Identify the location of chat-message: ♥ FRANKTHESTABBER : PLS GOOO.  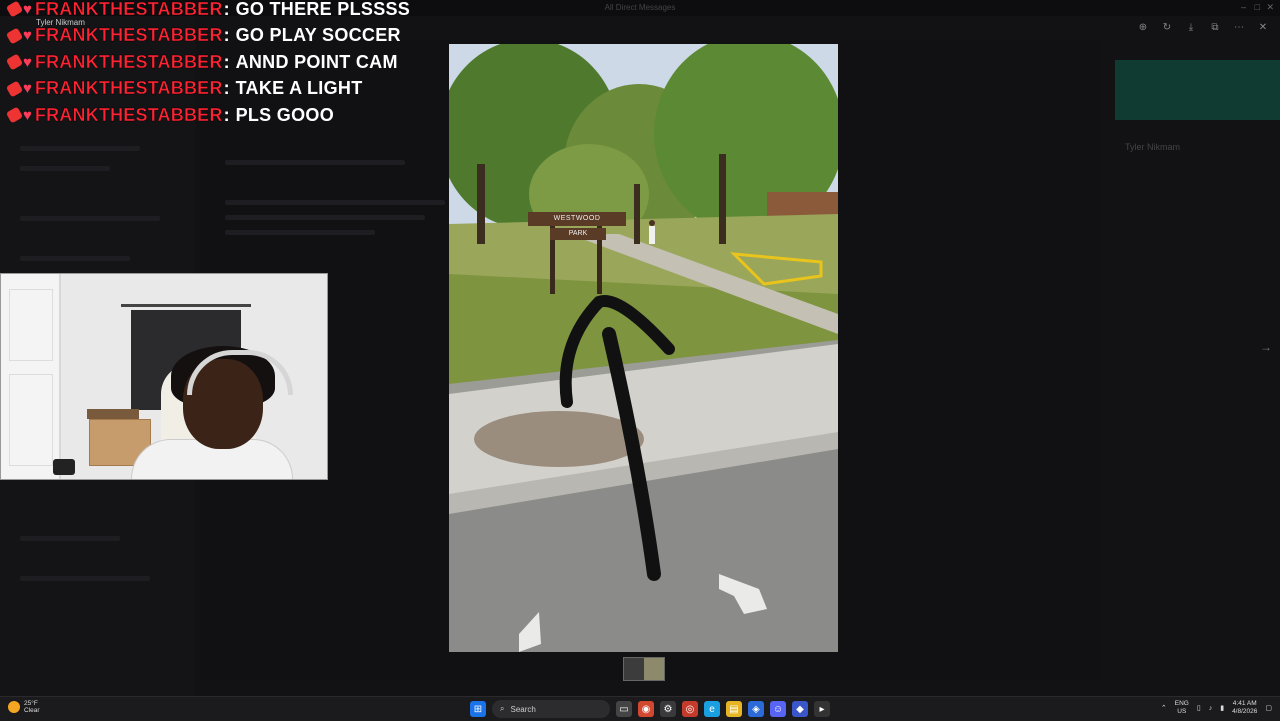
(207, 115).